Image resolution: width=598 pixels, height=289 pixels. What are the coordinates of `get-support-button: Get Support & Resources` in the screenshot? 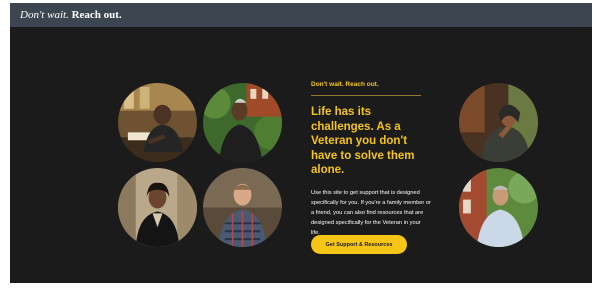 It's located at (359, 244).